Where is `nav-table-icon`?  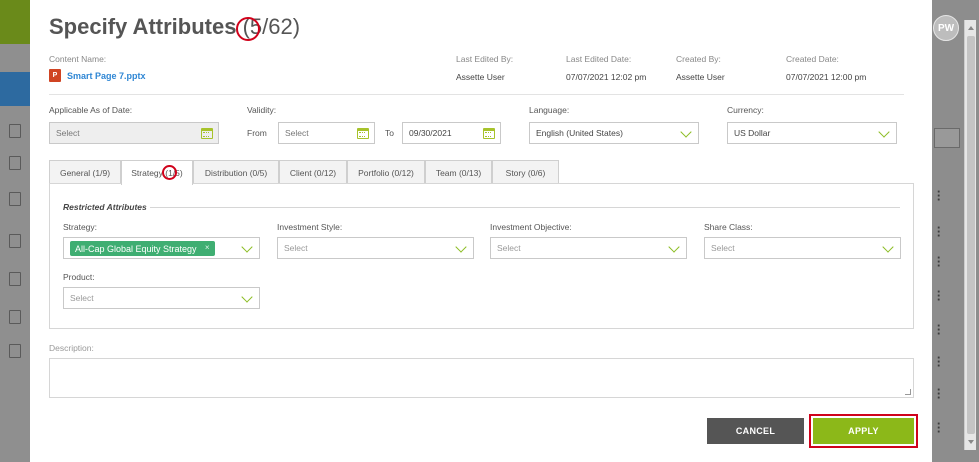 nav-table-icon is located at coordinates (15, 241).